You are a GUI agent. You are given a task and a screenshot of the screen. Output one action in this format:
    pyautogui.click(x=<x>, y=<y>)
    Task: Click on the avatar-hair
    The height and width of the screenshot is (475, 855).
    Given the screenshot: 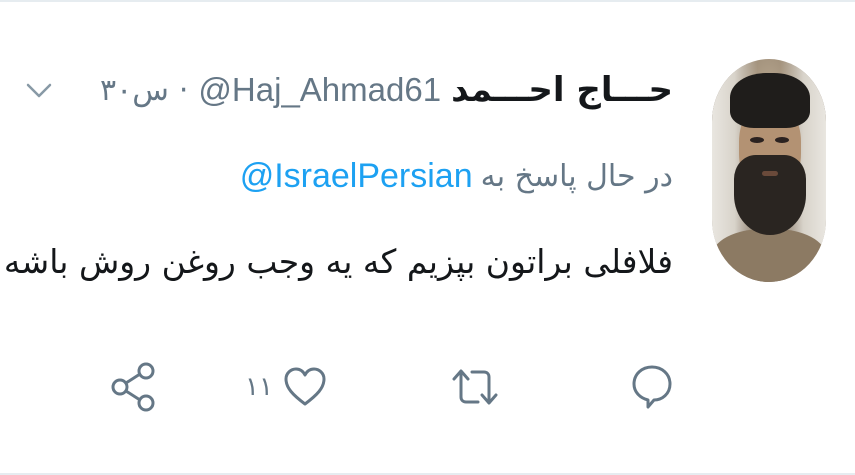 What is the action you would take?
    pyautogui.click(x=770, y=100)
    